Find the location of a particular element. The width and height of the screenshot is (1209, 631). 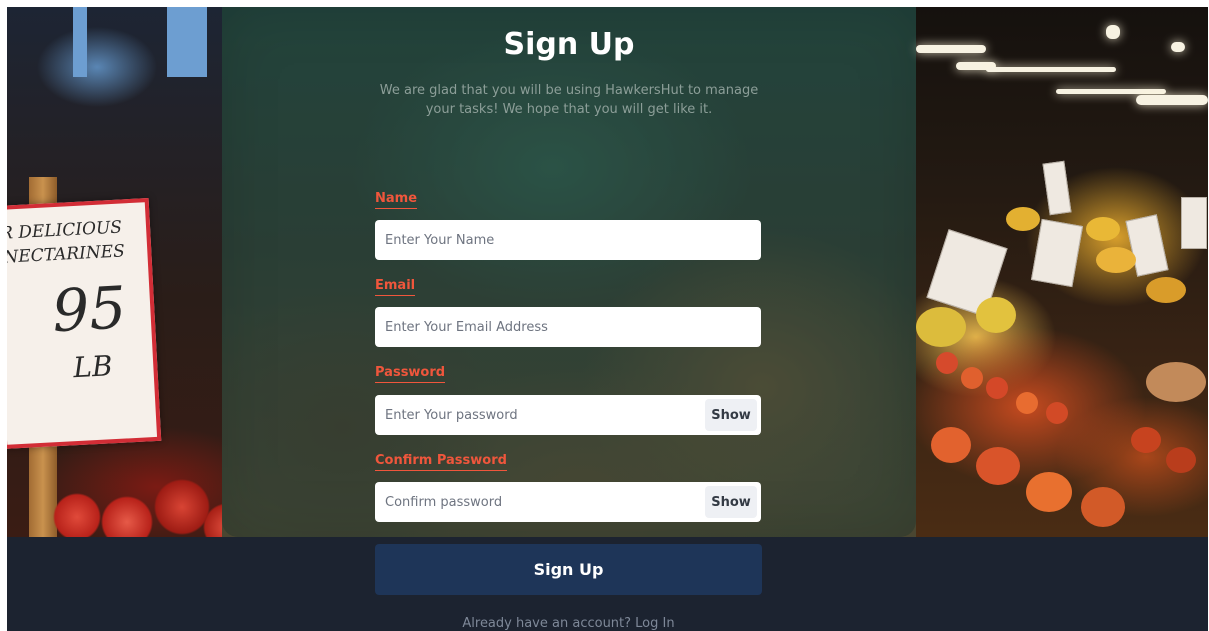

password-input is located at coordinates (568, 415).